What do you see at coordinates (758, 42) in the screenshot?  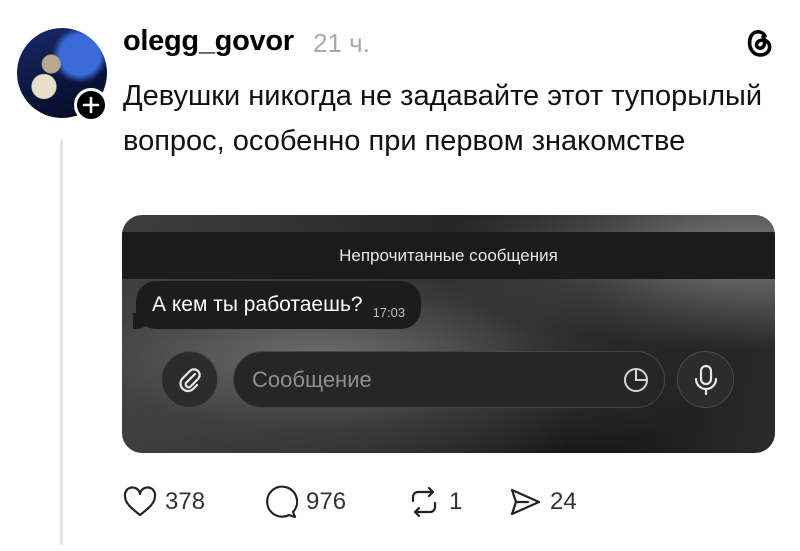 I see `threads-logo-icon` at bounding box center [758, 42].